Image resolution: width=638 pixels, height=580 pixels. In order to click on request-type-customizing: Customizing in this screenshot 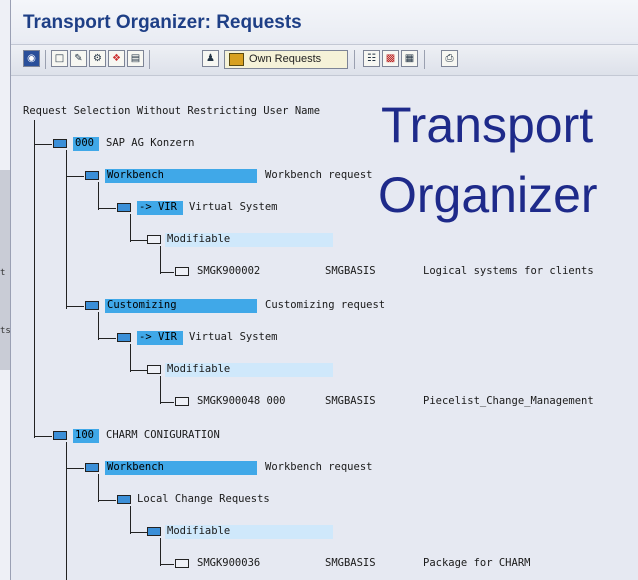, I will do `click(142, 305)`.